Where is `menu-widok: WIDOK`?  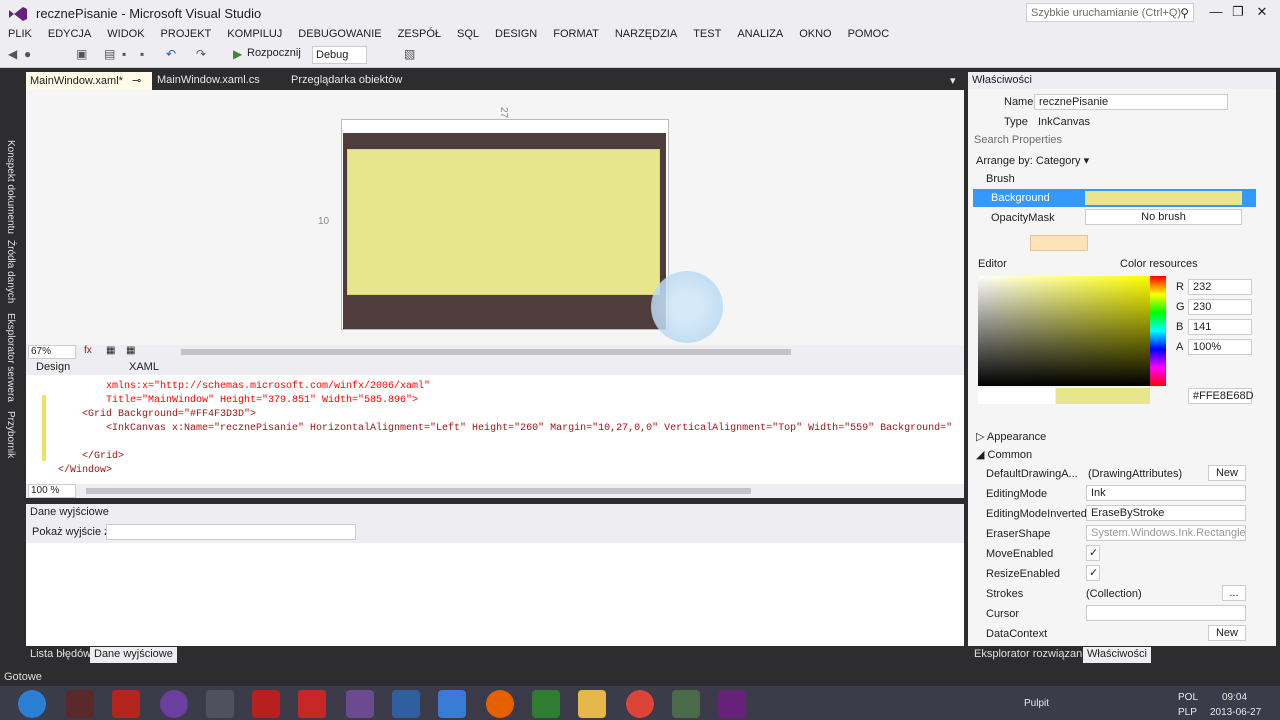 menu-widok: WIDOK is located at coordinates (125, 34).